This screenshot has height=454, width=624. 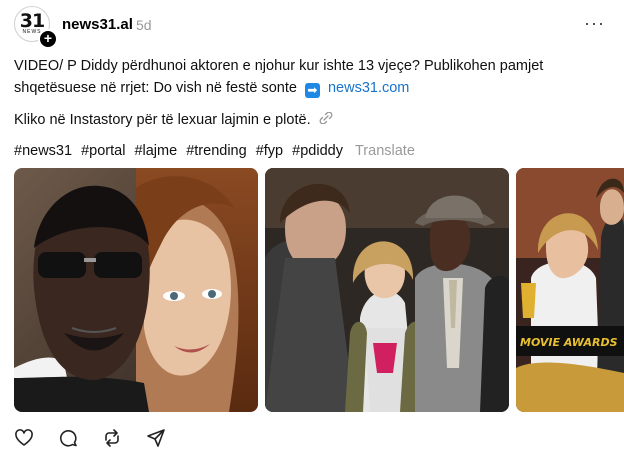 What do you see at coordinates (312, 90) in the screenshot?
I see `arrow-right-icon: ➡` at bounding box center [312, 90].